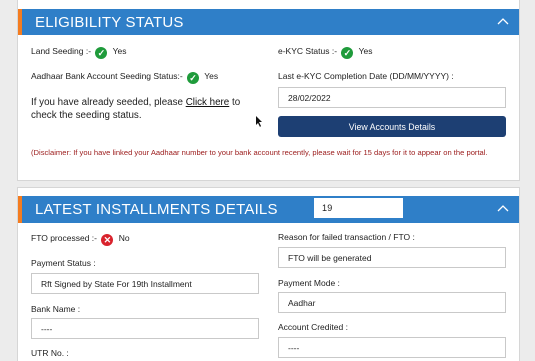 The image size is (535, 361). I want to click on reason-failed-field: FTO will be generated, so click(392, 257).